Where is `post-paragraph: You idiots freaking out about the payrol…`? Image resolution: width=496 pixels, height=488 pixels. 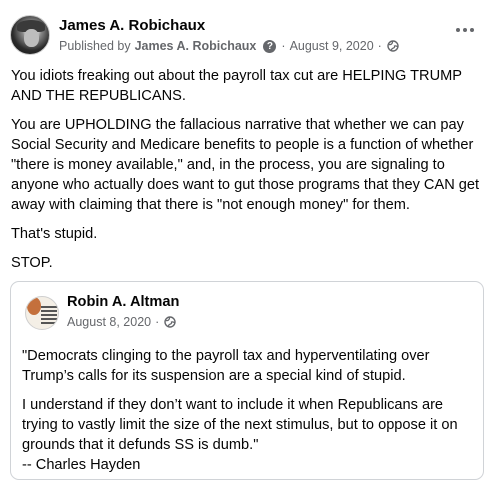
post-paragraph: You idiots freaking out about the payrol… is located at coordinates (236, 86).